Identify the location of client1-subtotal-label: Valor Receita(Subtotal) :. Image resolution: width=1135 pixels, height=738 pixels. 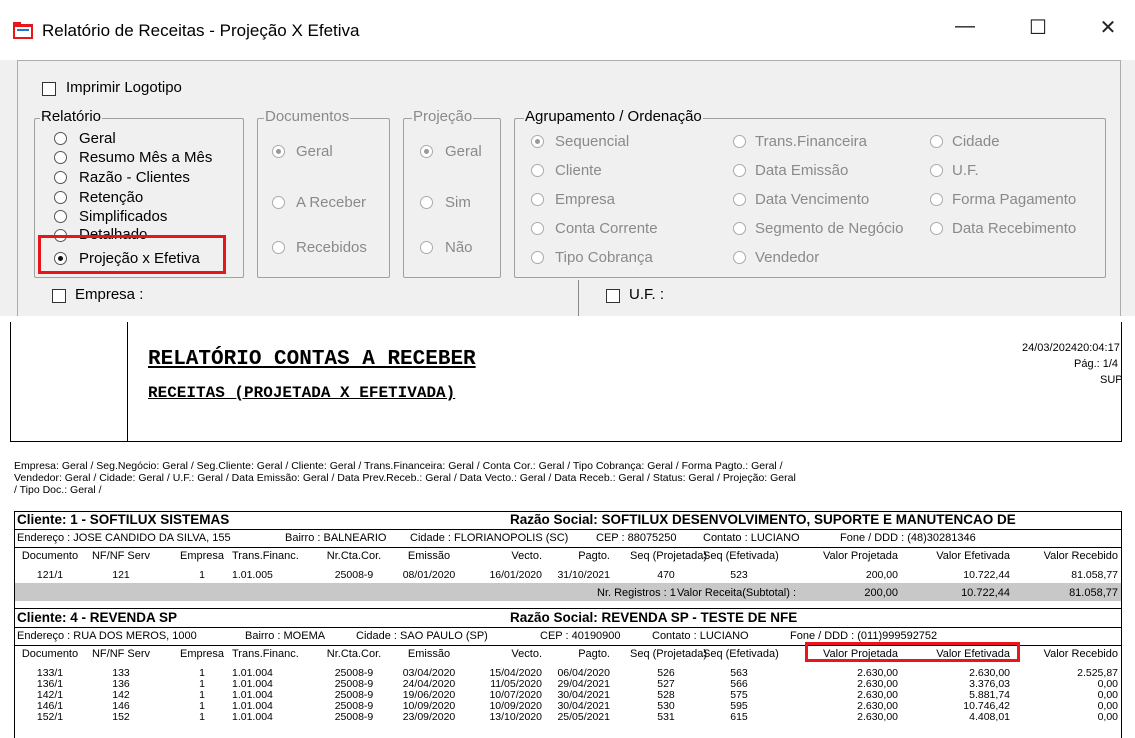
(737, 593).